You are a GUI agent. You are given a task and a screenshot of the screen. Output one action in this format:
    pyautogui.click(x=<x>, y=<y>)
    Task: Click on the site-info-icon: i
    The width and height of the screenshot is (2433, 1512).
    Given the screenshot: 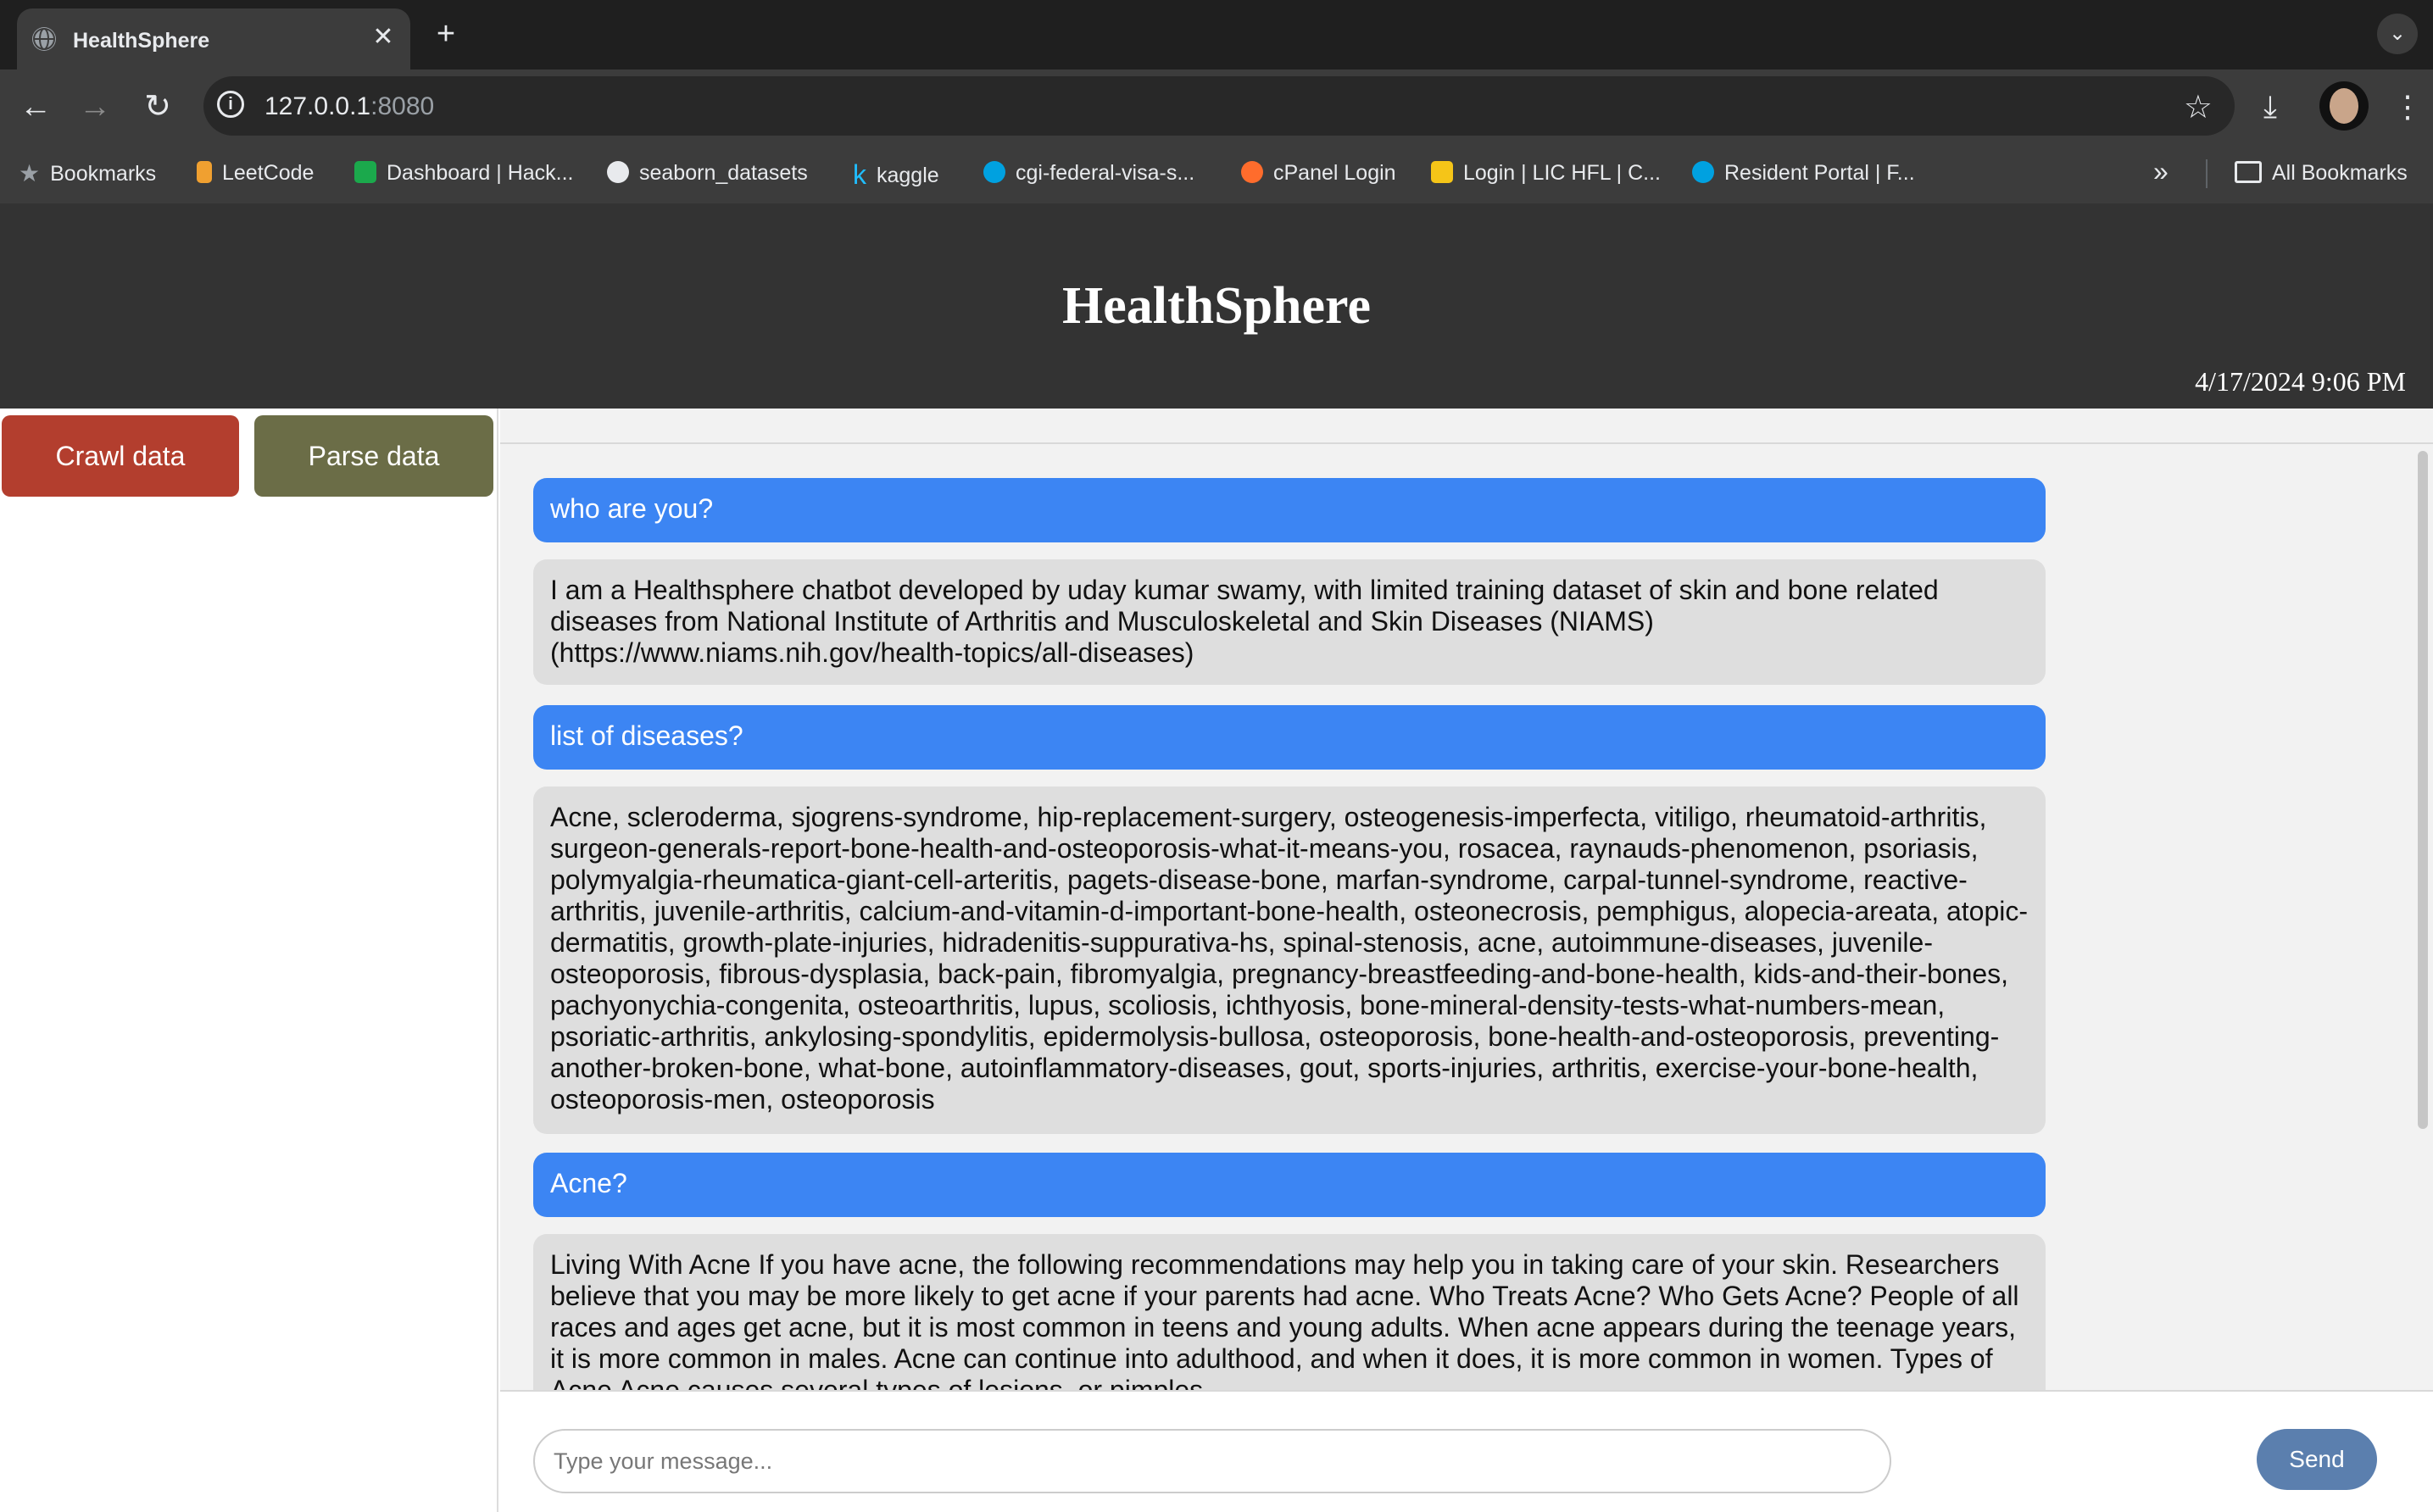 What is the action you would take?
    pyautogui.click(x=230, y=105)
    